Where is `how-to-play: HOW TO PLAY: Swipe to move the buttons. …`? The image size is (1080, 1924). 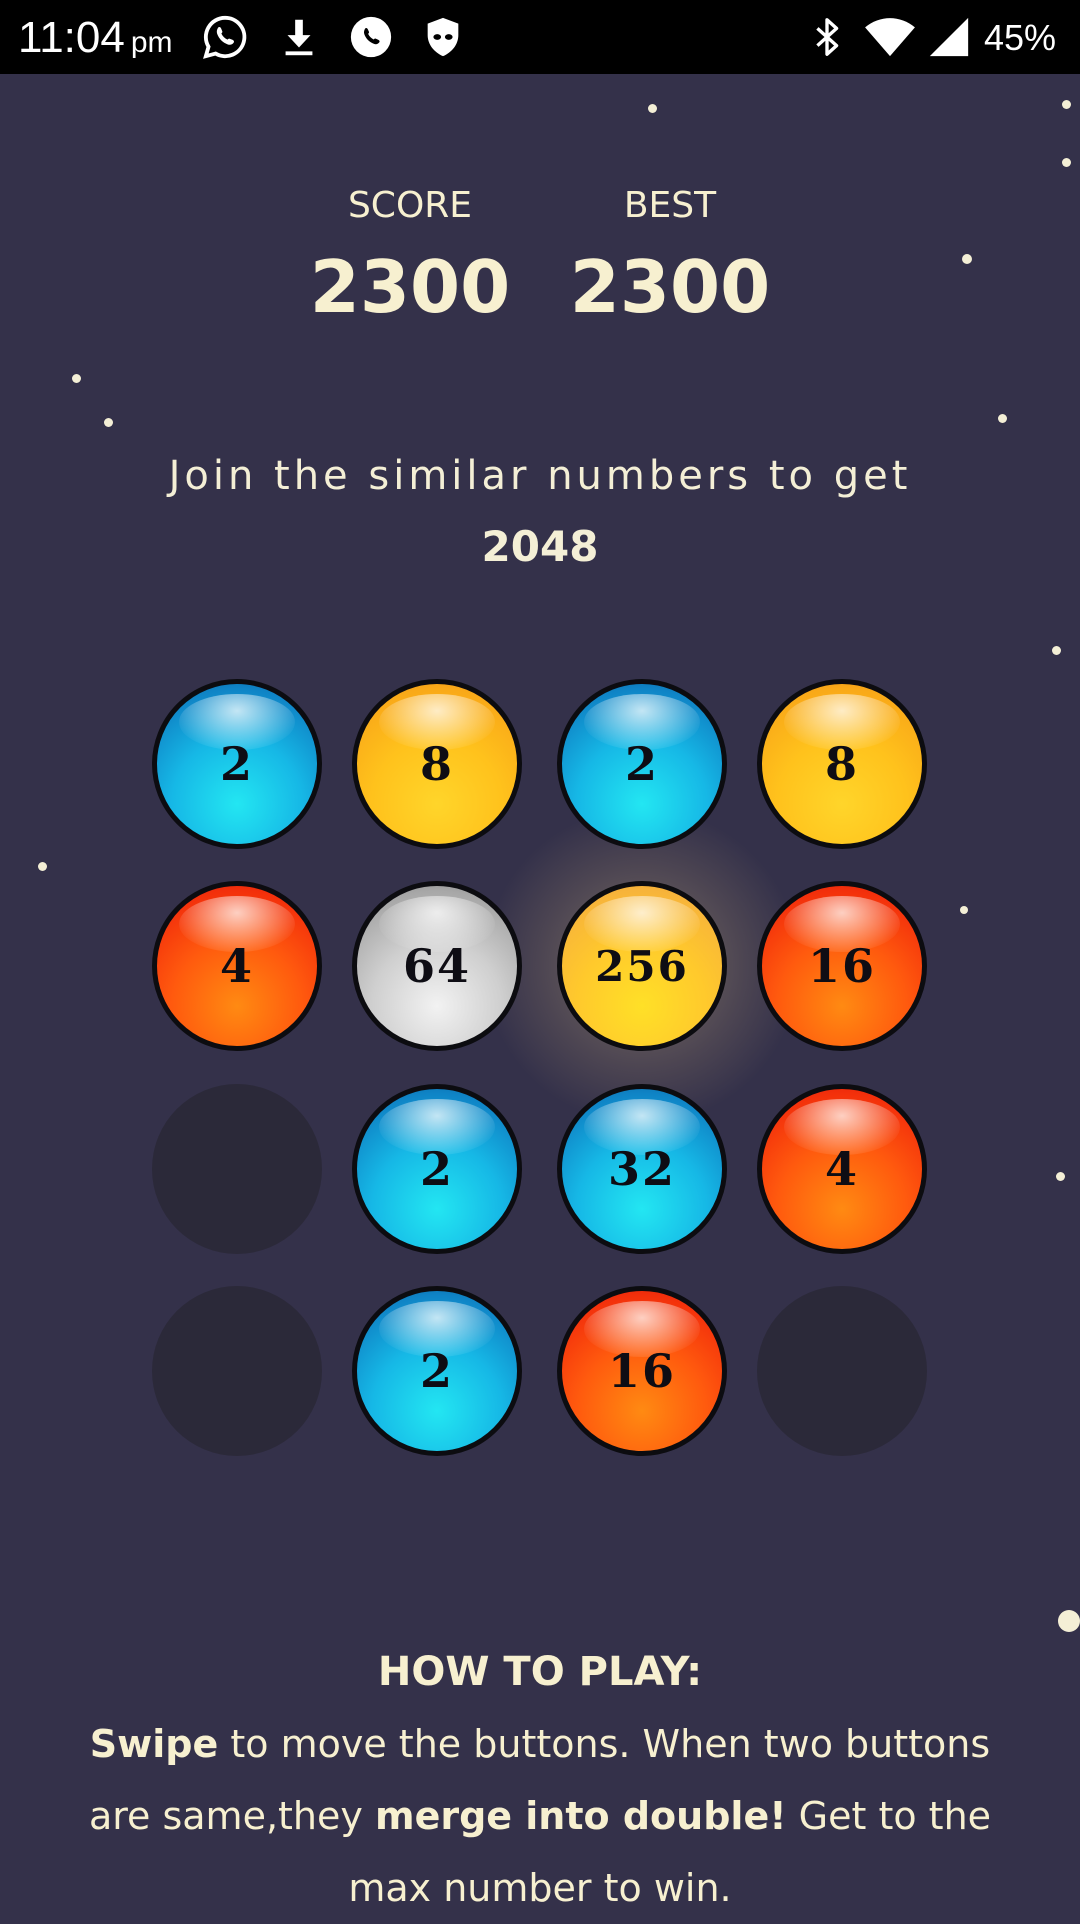
how-to-play: HOW TO PLAY: Swipe to move the buttons. … is located at coordinates (540, 1782).